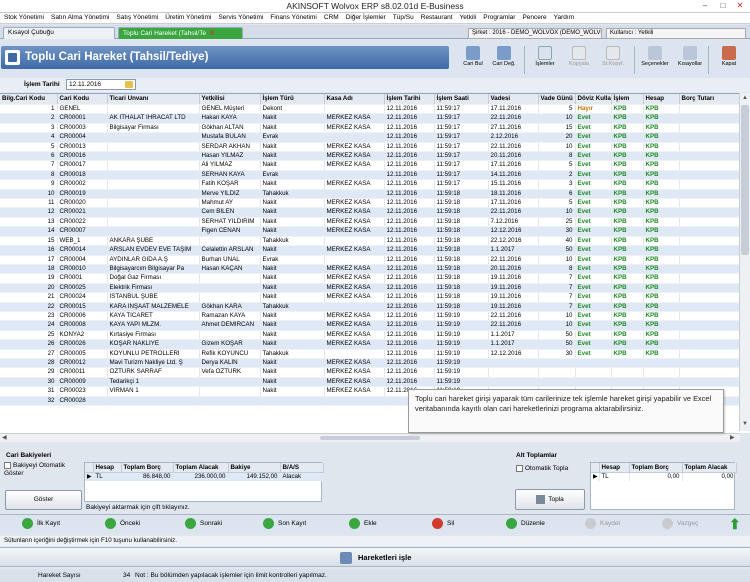 This screenshot has height=582, width=750. Describe the element at coordinates (513, 325) in the screenshot. I see `table-cell: 22.11.2016` at that location.